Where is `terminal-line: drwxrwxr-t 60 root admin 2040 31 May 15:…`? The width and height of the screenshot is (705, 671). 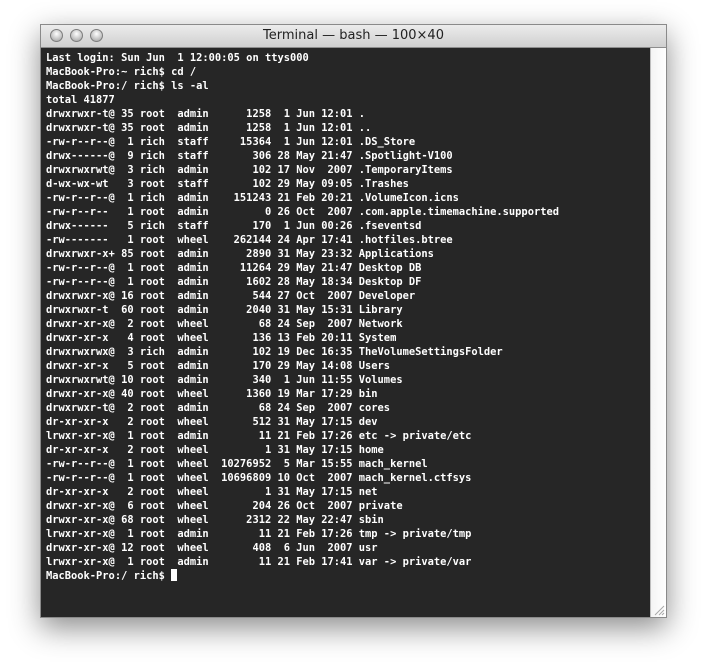
terminal-line: drwxrwxr-t 60 root admin 2040 31 May 15:… is located at coordinates (224, 310).